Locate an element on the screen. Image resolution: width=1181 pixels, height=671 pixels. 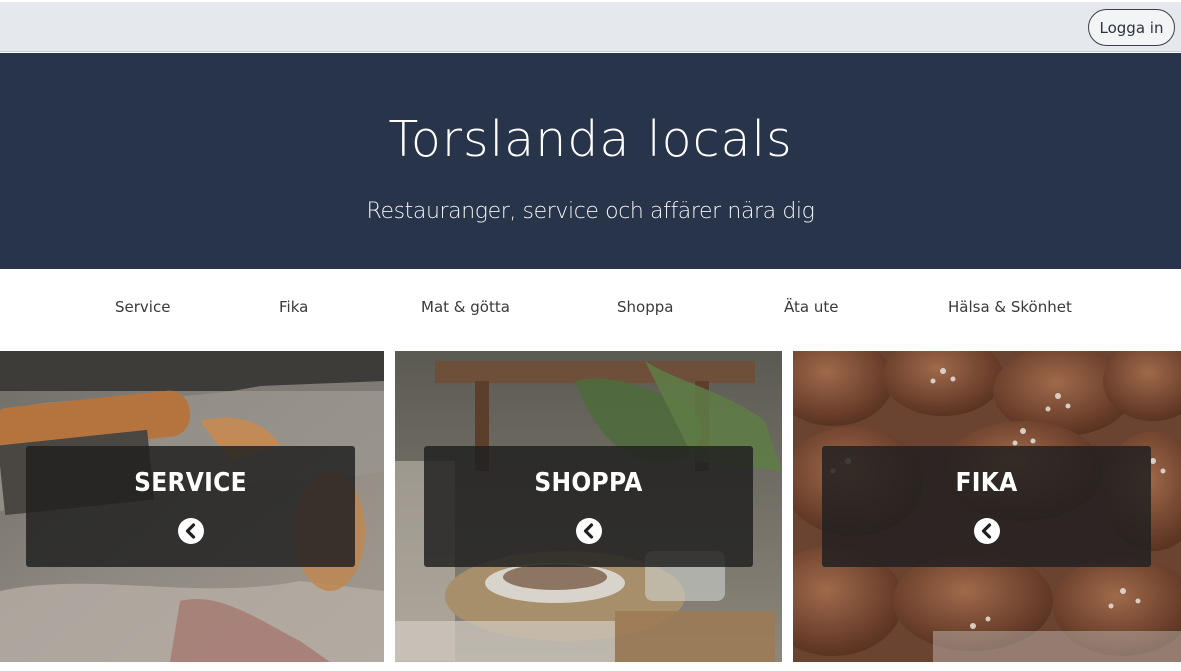
nav-item-service: Service is located at coordinates (142, 307).